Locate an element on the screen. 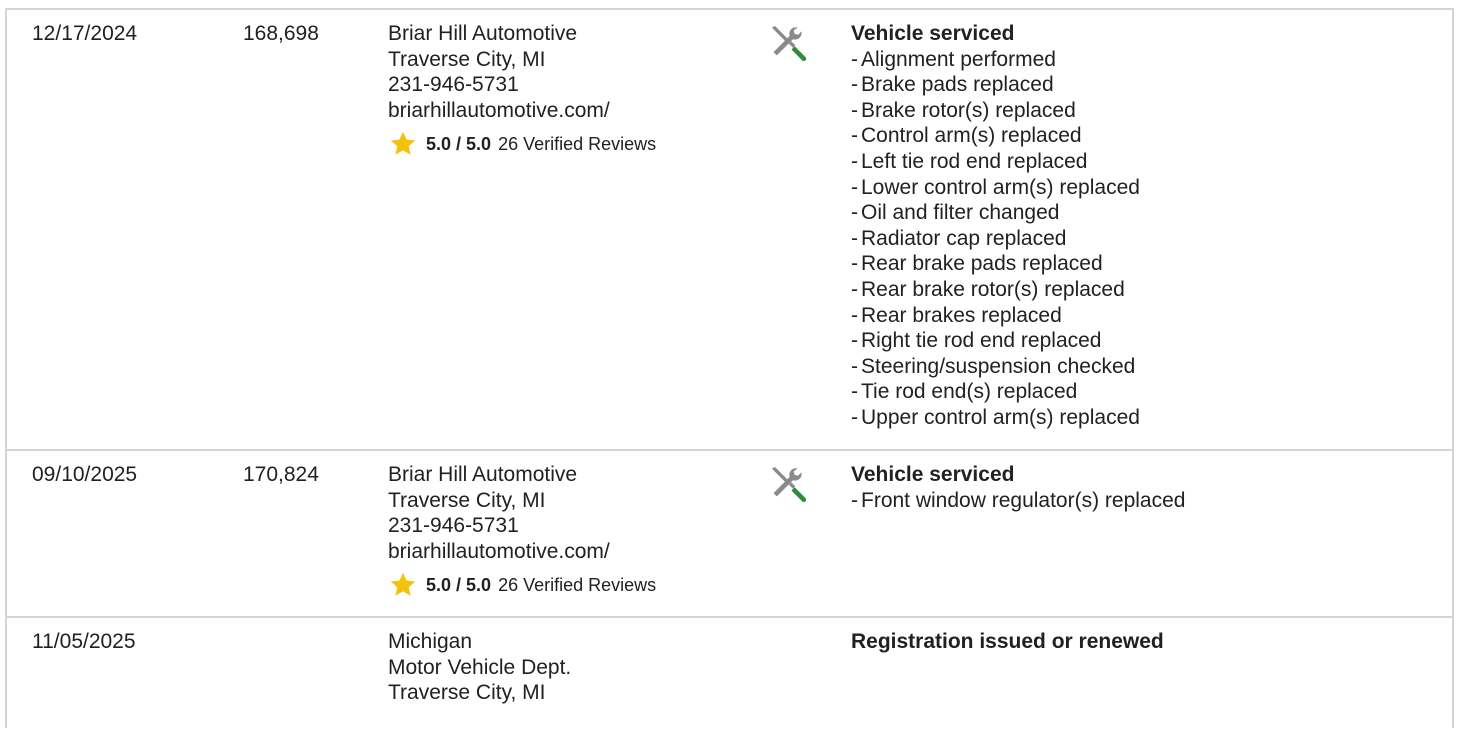  service-item-text: Radiator cap replaced is located at coordinates (964, 238).